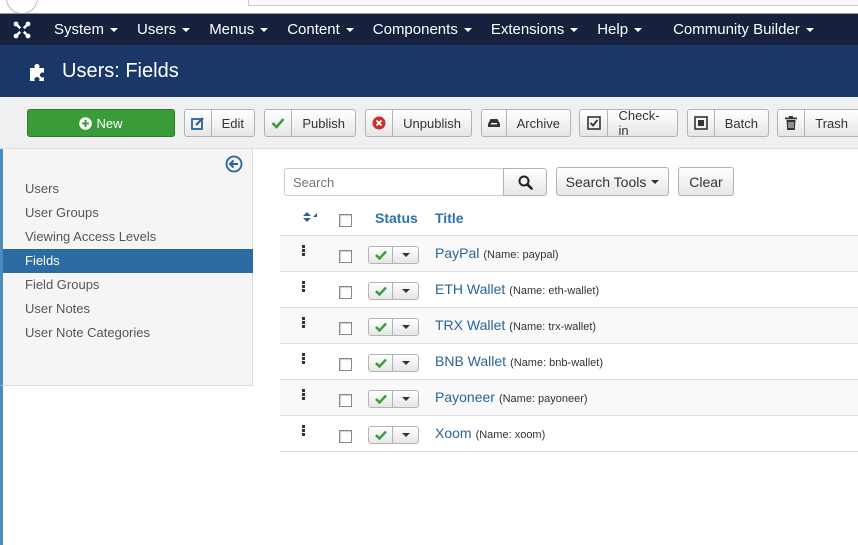  Describe the element at coordinates (415, 29) in the screenshot. I see `nav-label: Components` at that location.